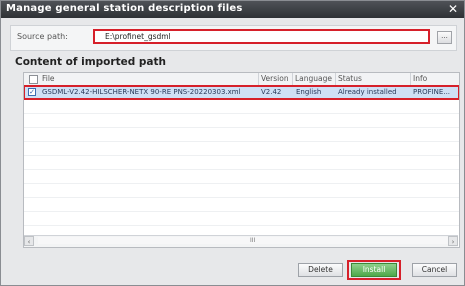 The image size is (465, 286). Describe the element at coordinates (29, 241) in the screenshot. I see `scroll-left-arrow-icon: ‹` at that location.